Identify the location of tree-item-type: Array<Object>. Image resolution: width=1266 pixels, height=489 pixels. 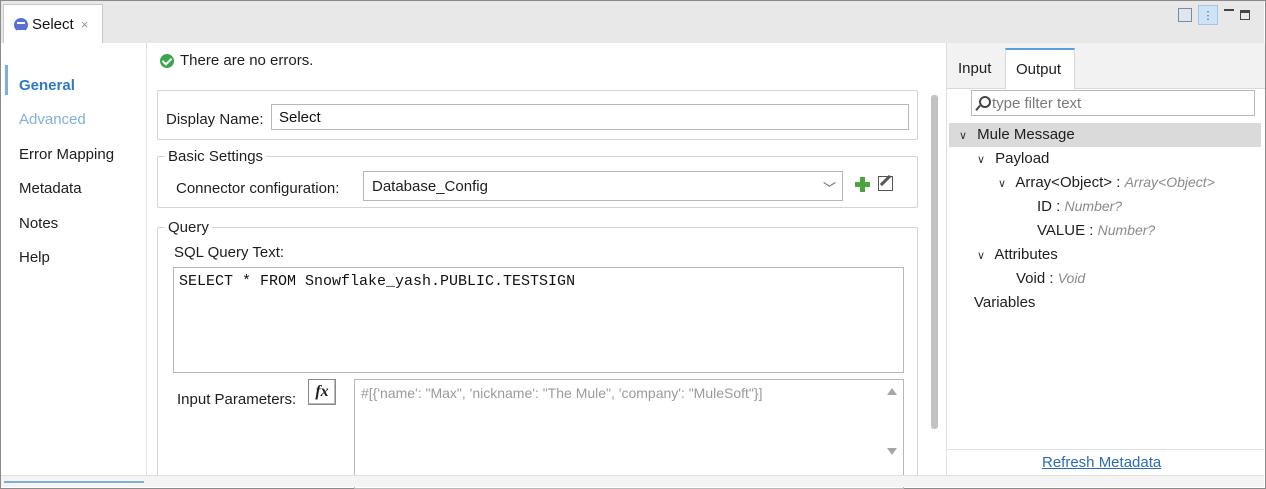
(1169, 182).